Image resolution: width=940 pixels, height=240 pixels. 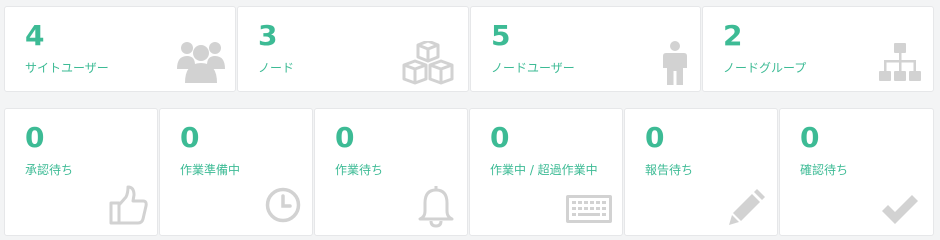 What do you see at coordinates (268, 35) in the screenshot?
I see `nodes-count: 3` at bounding box center [268, 35].